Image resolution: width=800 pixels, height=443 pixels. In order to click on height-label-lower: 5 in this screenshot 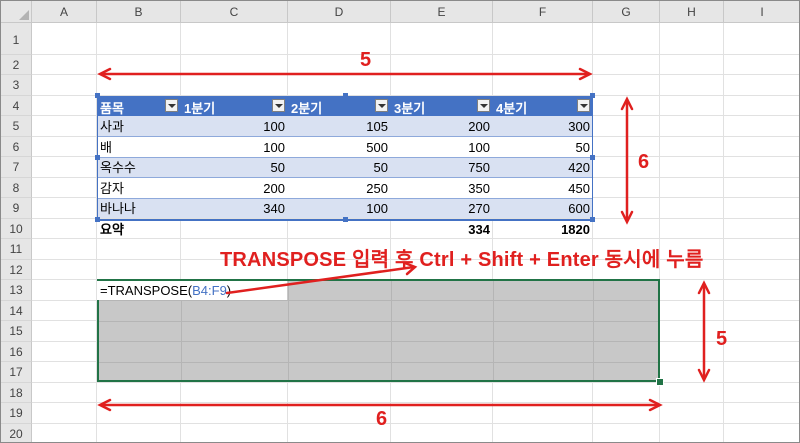, I will do `click(722, 339)`.